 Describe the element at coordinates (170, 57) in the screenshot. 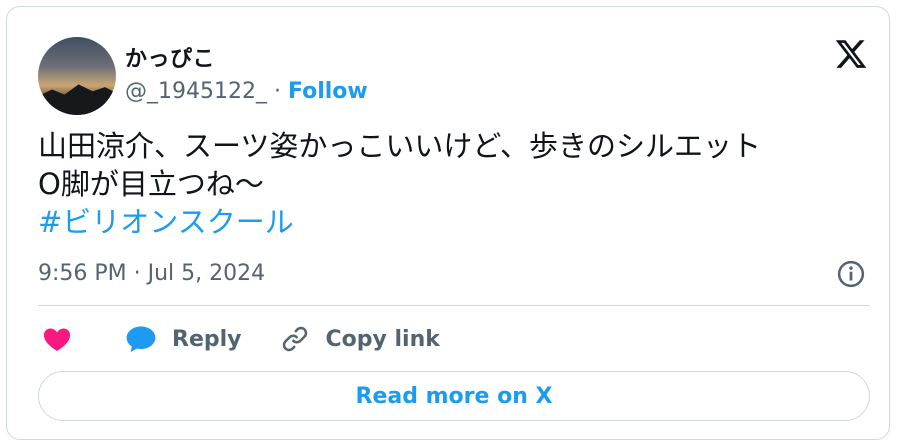

I see `display-name: かっぴこ` at that location.